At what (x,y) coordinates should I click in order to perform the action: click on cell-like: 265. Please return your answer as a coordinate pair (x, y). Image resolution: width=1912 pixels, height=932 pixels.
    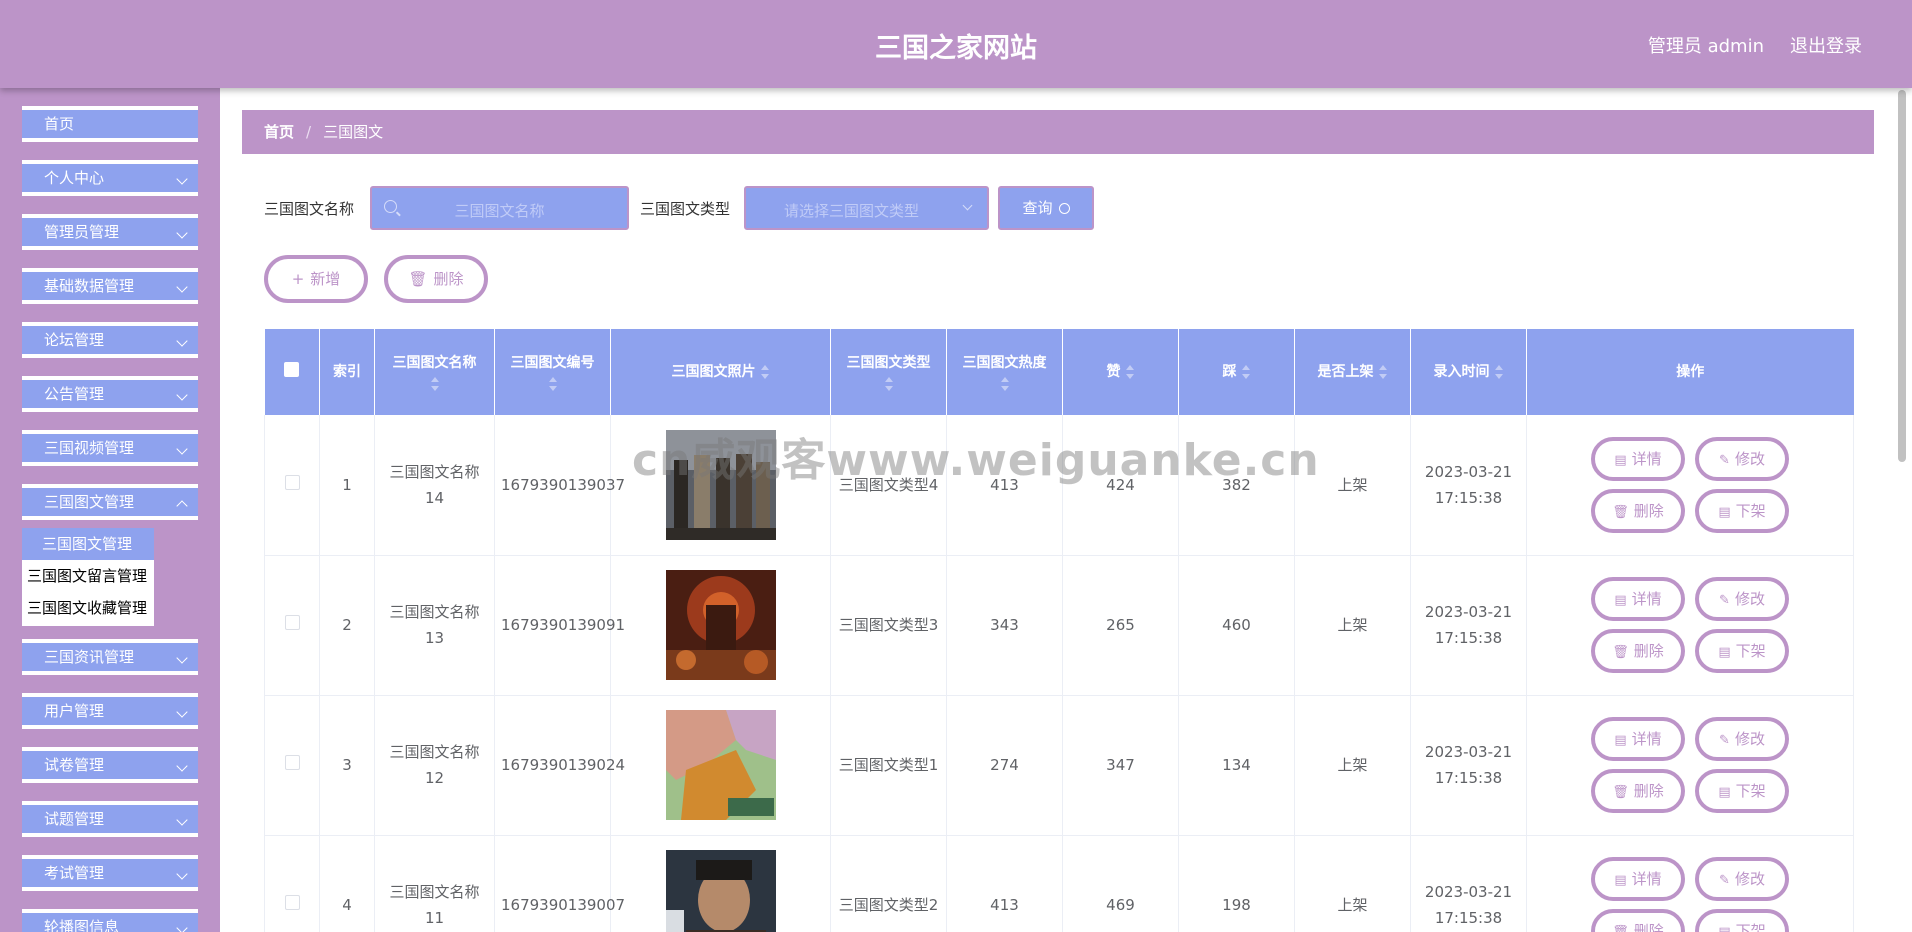
    Looking at the image, I should click on (1120, 625).